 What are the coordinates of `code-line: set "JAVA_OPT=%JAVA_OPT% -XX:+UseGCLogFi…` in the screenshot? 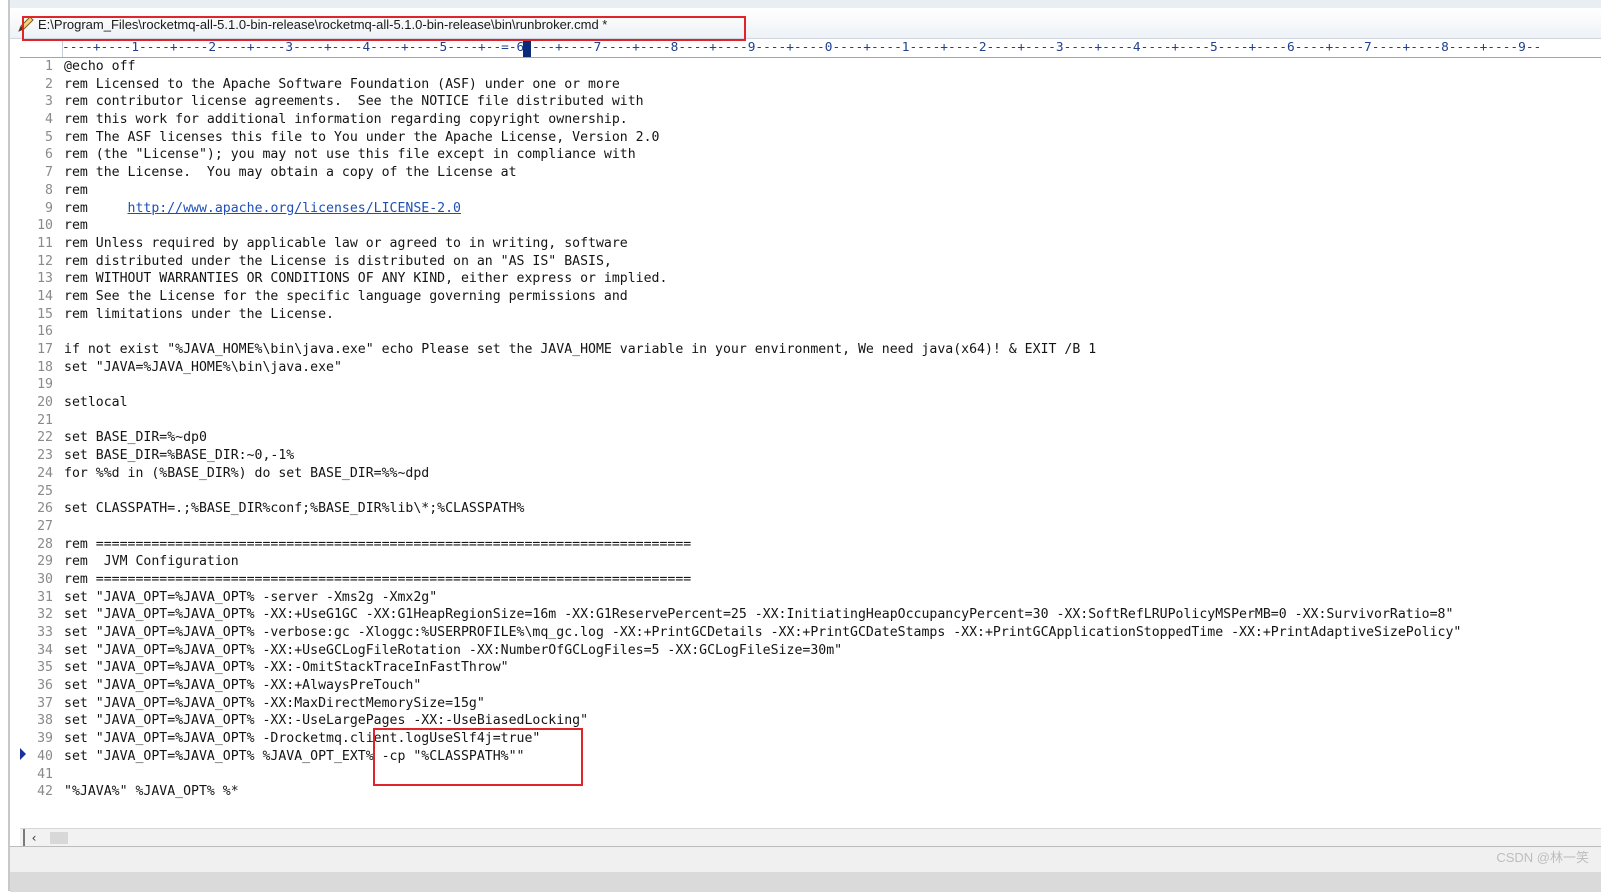 It's located at (762, 651).